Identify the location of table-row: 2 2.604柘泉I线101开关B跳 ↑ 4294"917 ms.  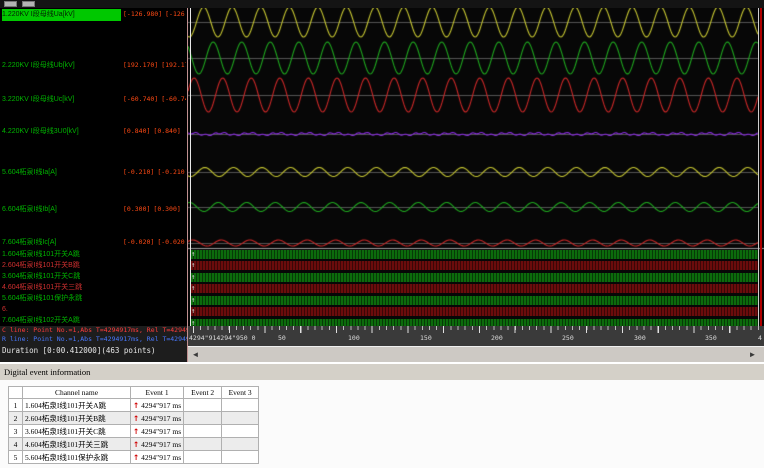
(134, 418).